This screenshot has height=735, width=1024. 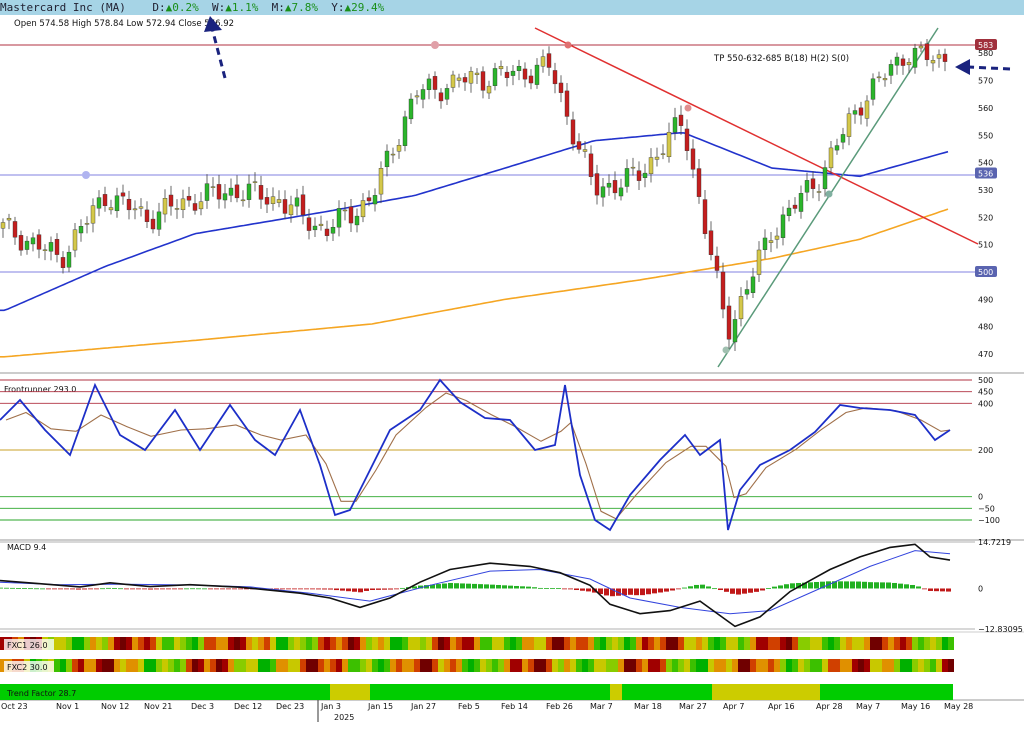 I want to click on year-label: 2025, so click(x=344, y=717).